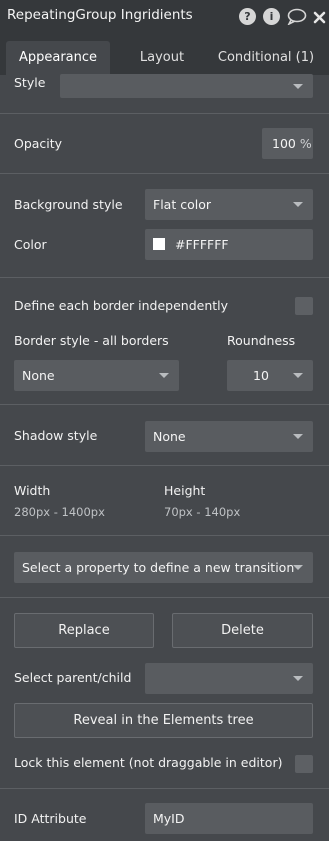 Image resolution: width=329 pixels, height=841 pixels. I want to click on color-picker: #FFFFFF, so click(229, 244).